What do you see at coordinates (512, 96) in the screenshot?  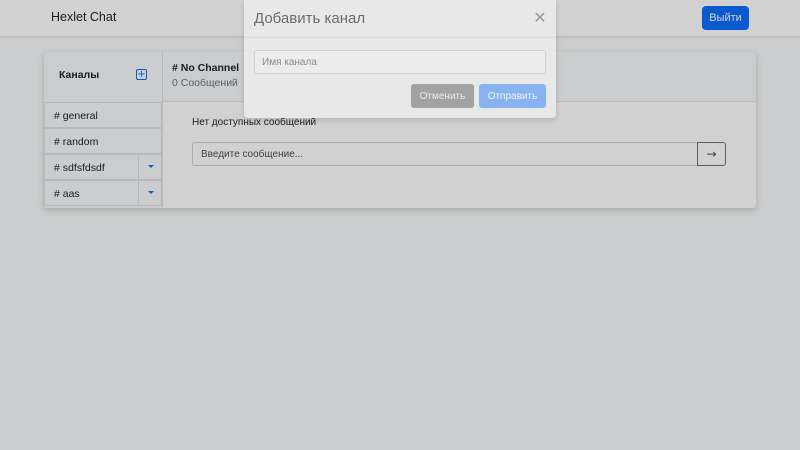 I see `submit-button: Отправить` at bounding box center [512, 96].